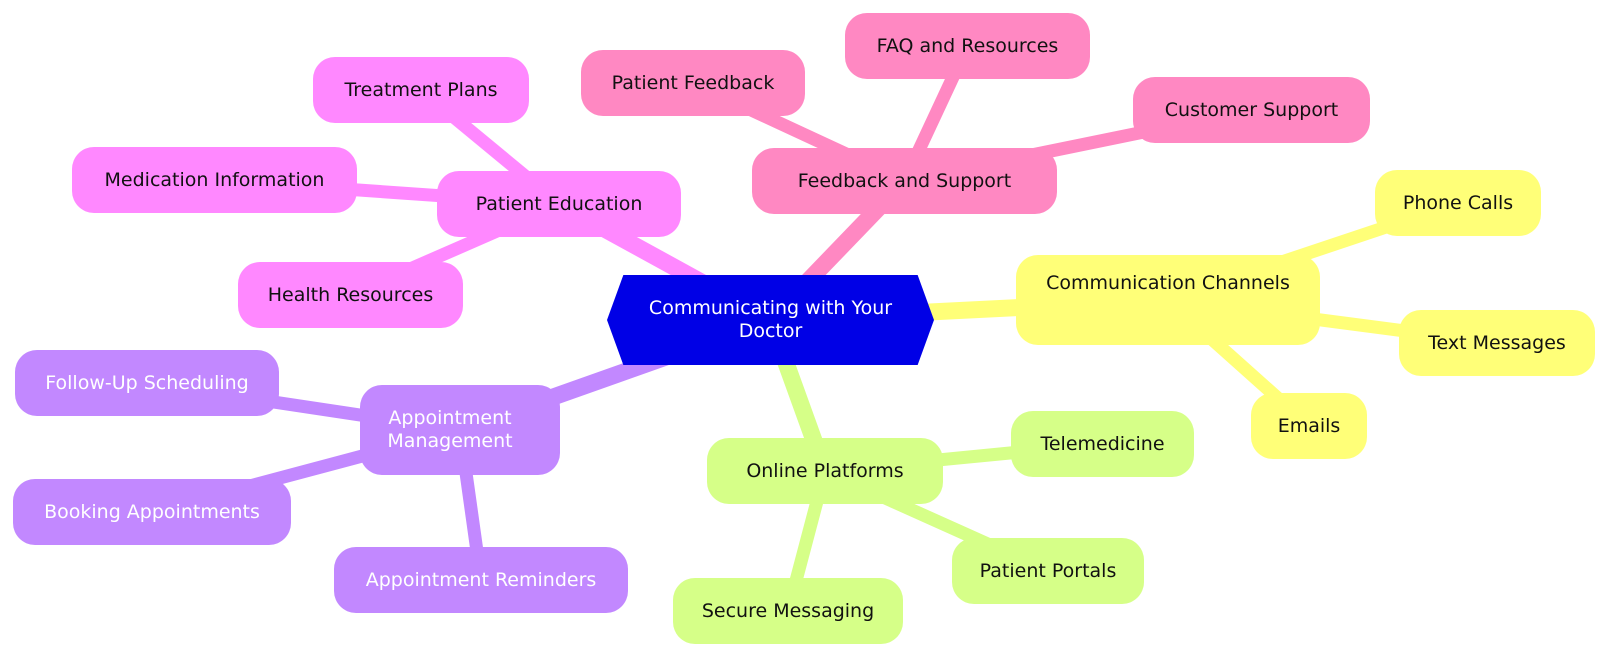  What do you see at coordinates (450, 429) in the screenshot?
I see `node-label: Appointment Management` at bounding box center [450, 429].